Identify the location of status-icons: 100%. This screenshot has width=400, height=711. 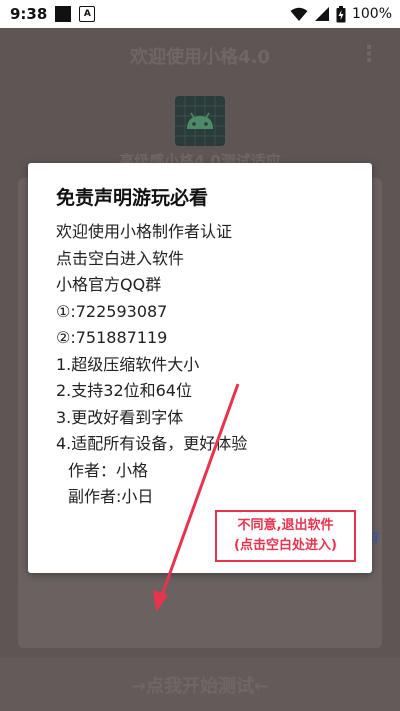
(341, 14).